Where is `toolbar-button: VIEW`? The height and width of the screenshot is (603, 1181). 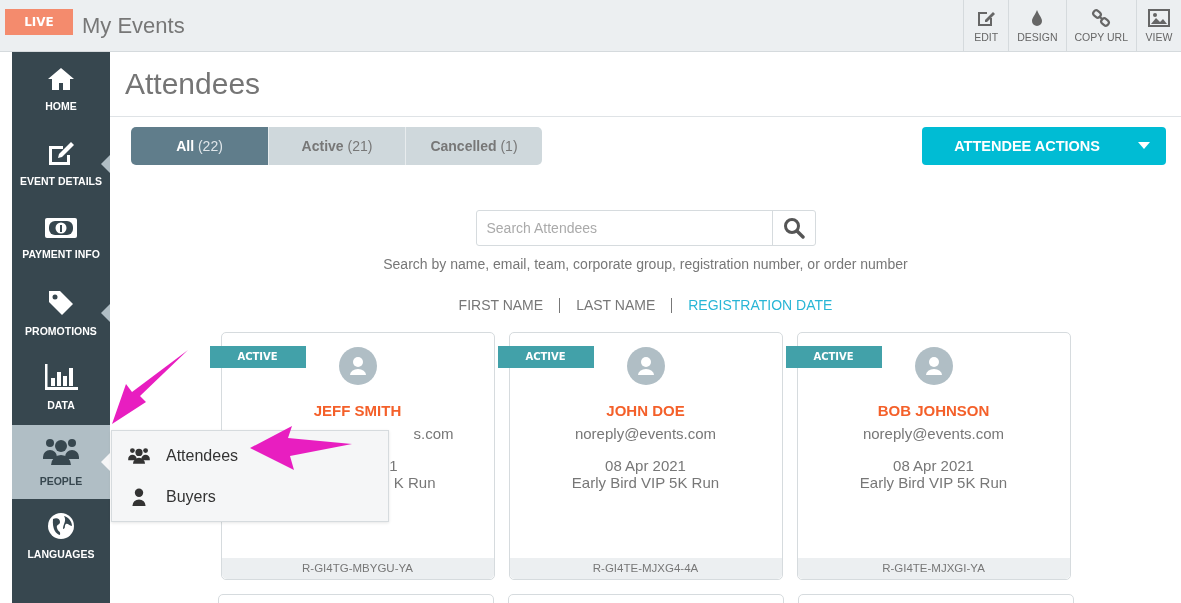
toolbar-button: VIEW is located at coordinates (1158, 25).